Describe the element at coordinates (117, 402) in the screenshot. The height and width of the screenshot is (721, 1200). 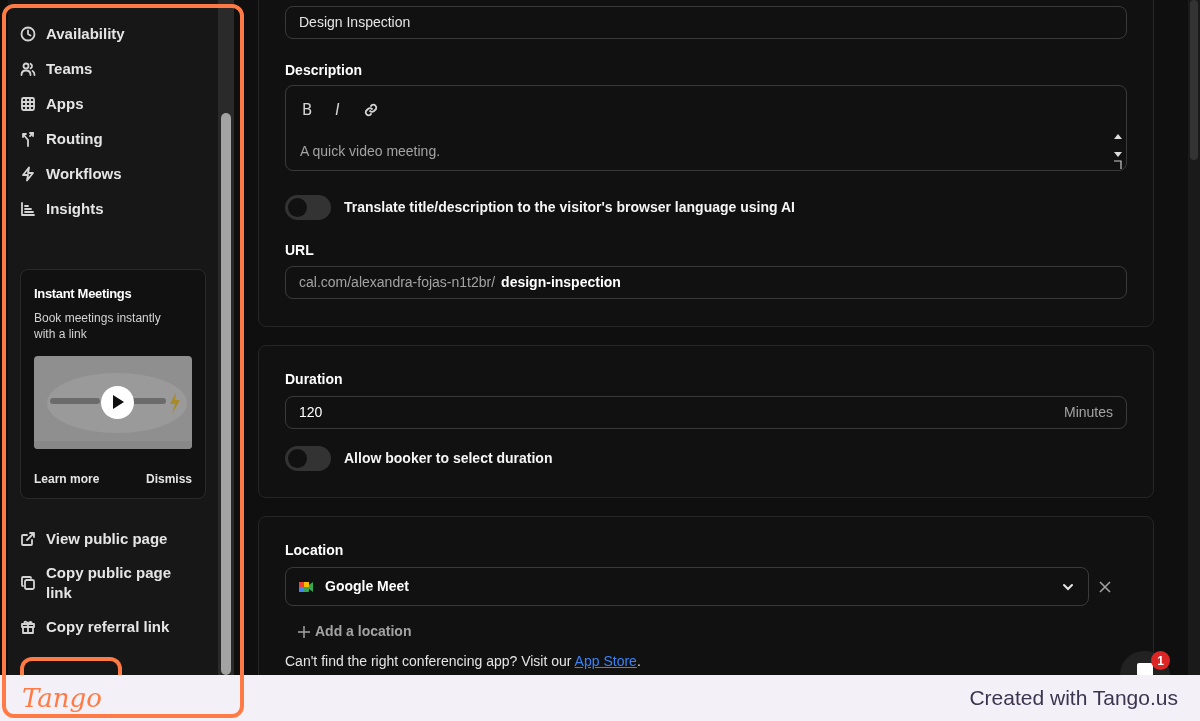
I see `play-icon` at that location.